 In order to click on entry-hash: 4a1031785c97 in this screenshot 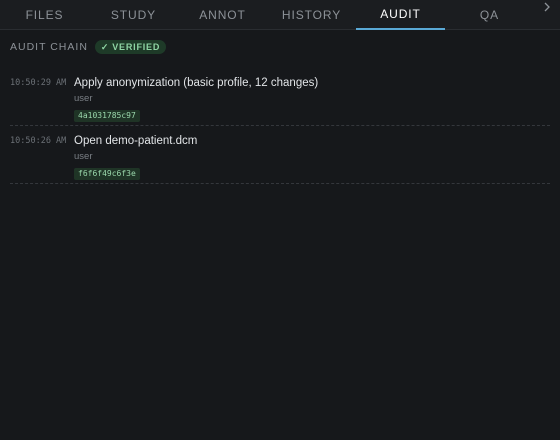, I will do `click(107, 116)`.